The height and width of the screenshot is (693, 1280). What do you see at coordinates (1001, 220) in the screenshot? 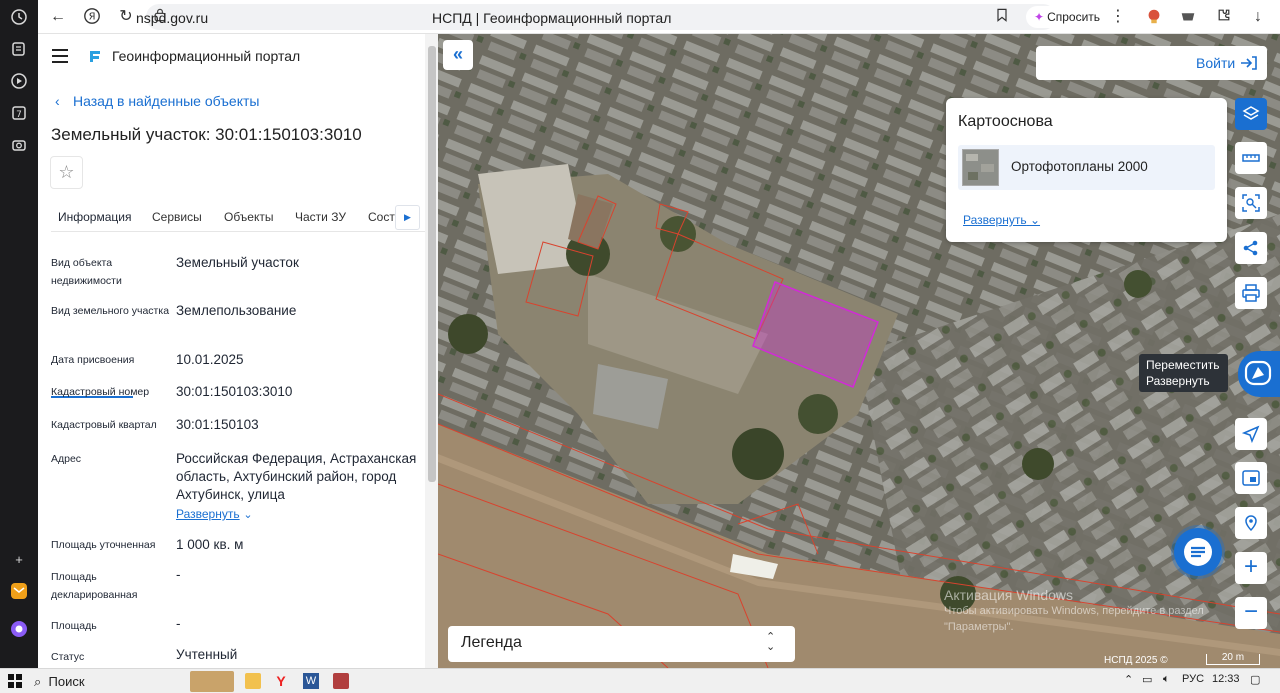
I see `basemap-expand-link: Развернуть ⌄` at bounding box center [1001, 220].